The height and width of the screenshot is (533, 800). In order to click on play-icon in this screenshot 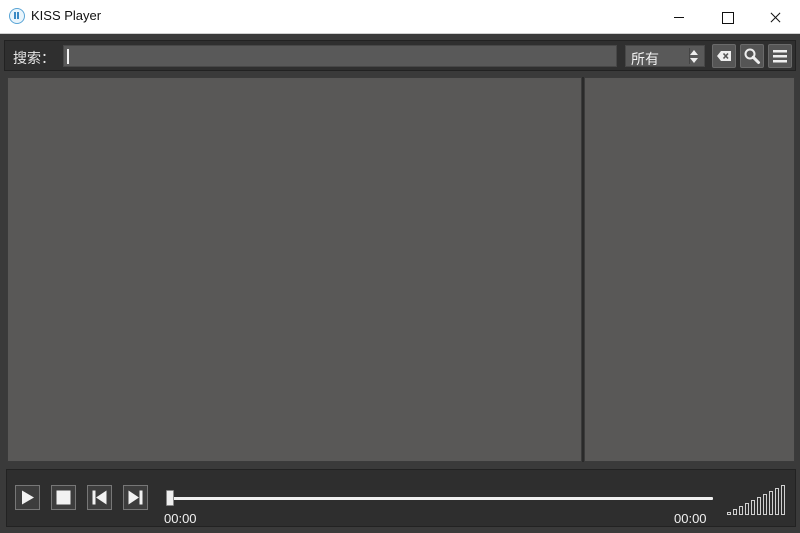, I will do `click(28, 497)`.